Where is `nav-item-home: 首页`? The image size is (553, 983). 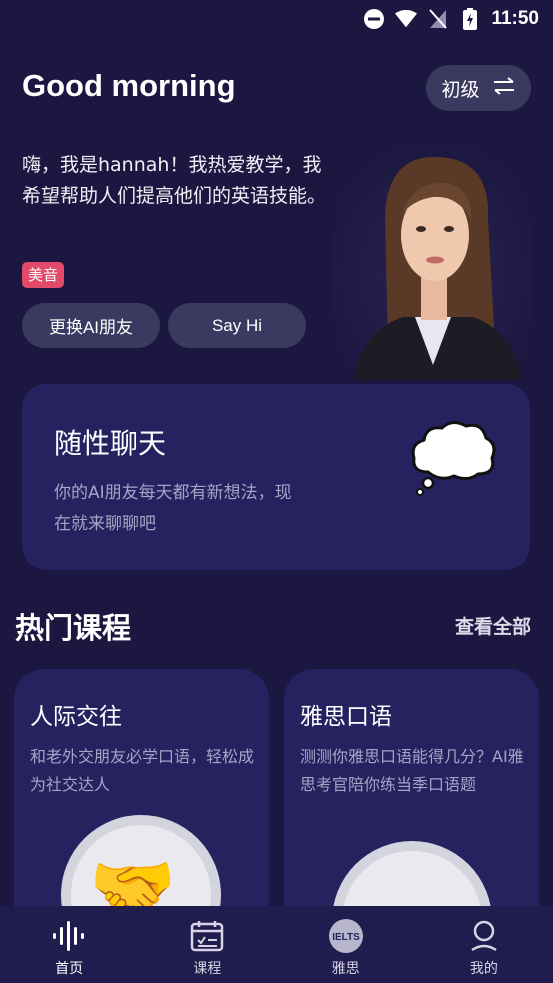 nav-item-home: 首页 is located at coordinates (69, 944).